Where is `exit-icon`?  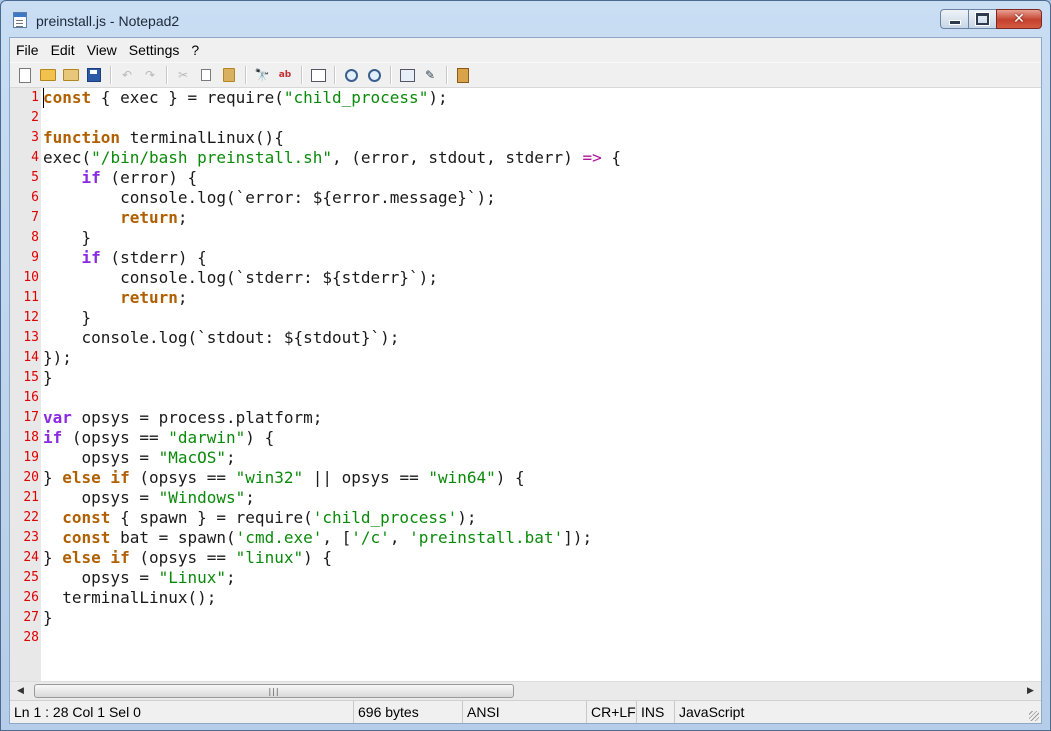 exit-icon is located at coordinates (463, 75).